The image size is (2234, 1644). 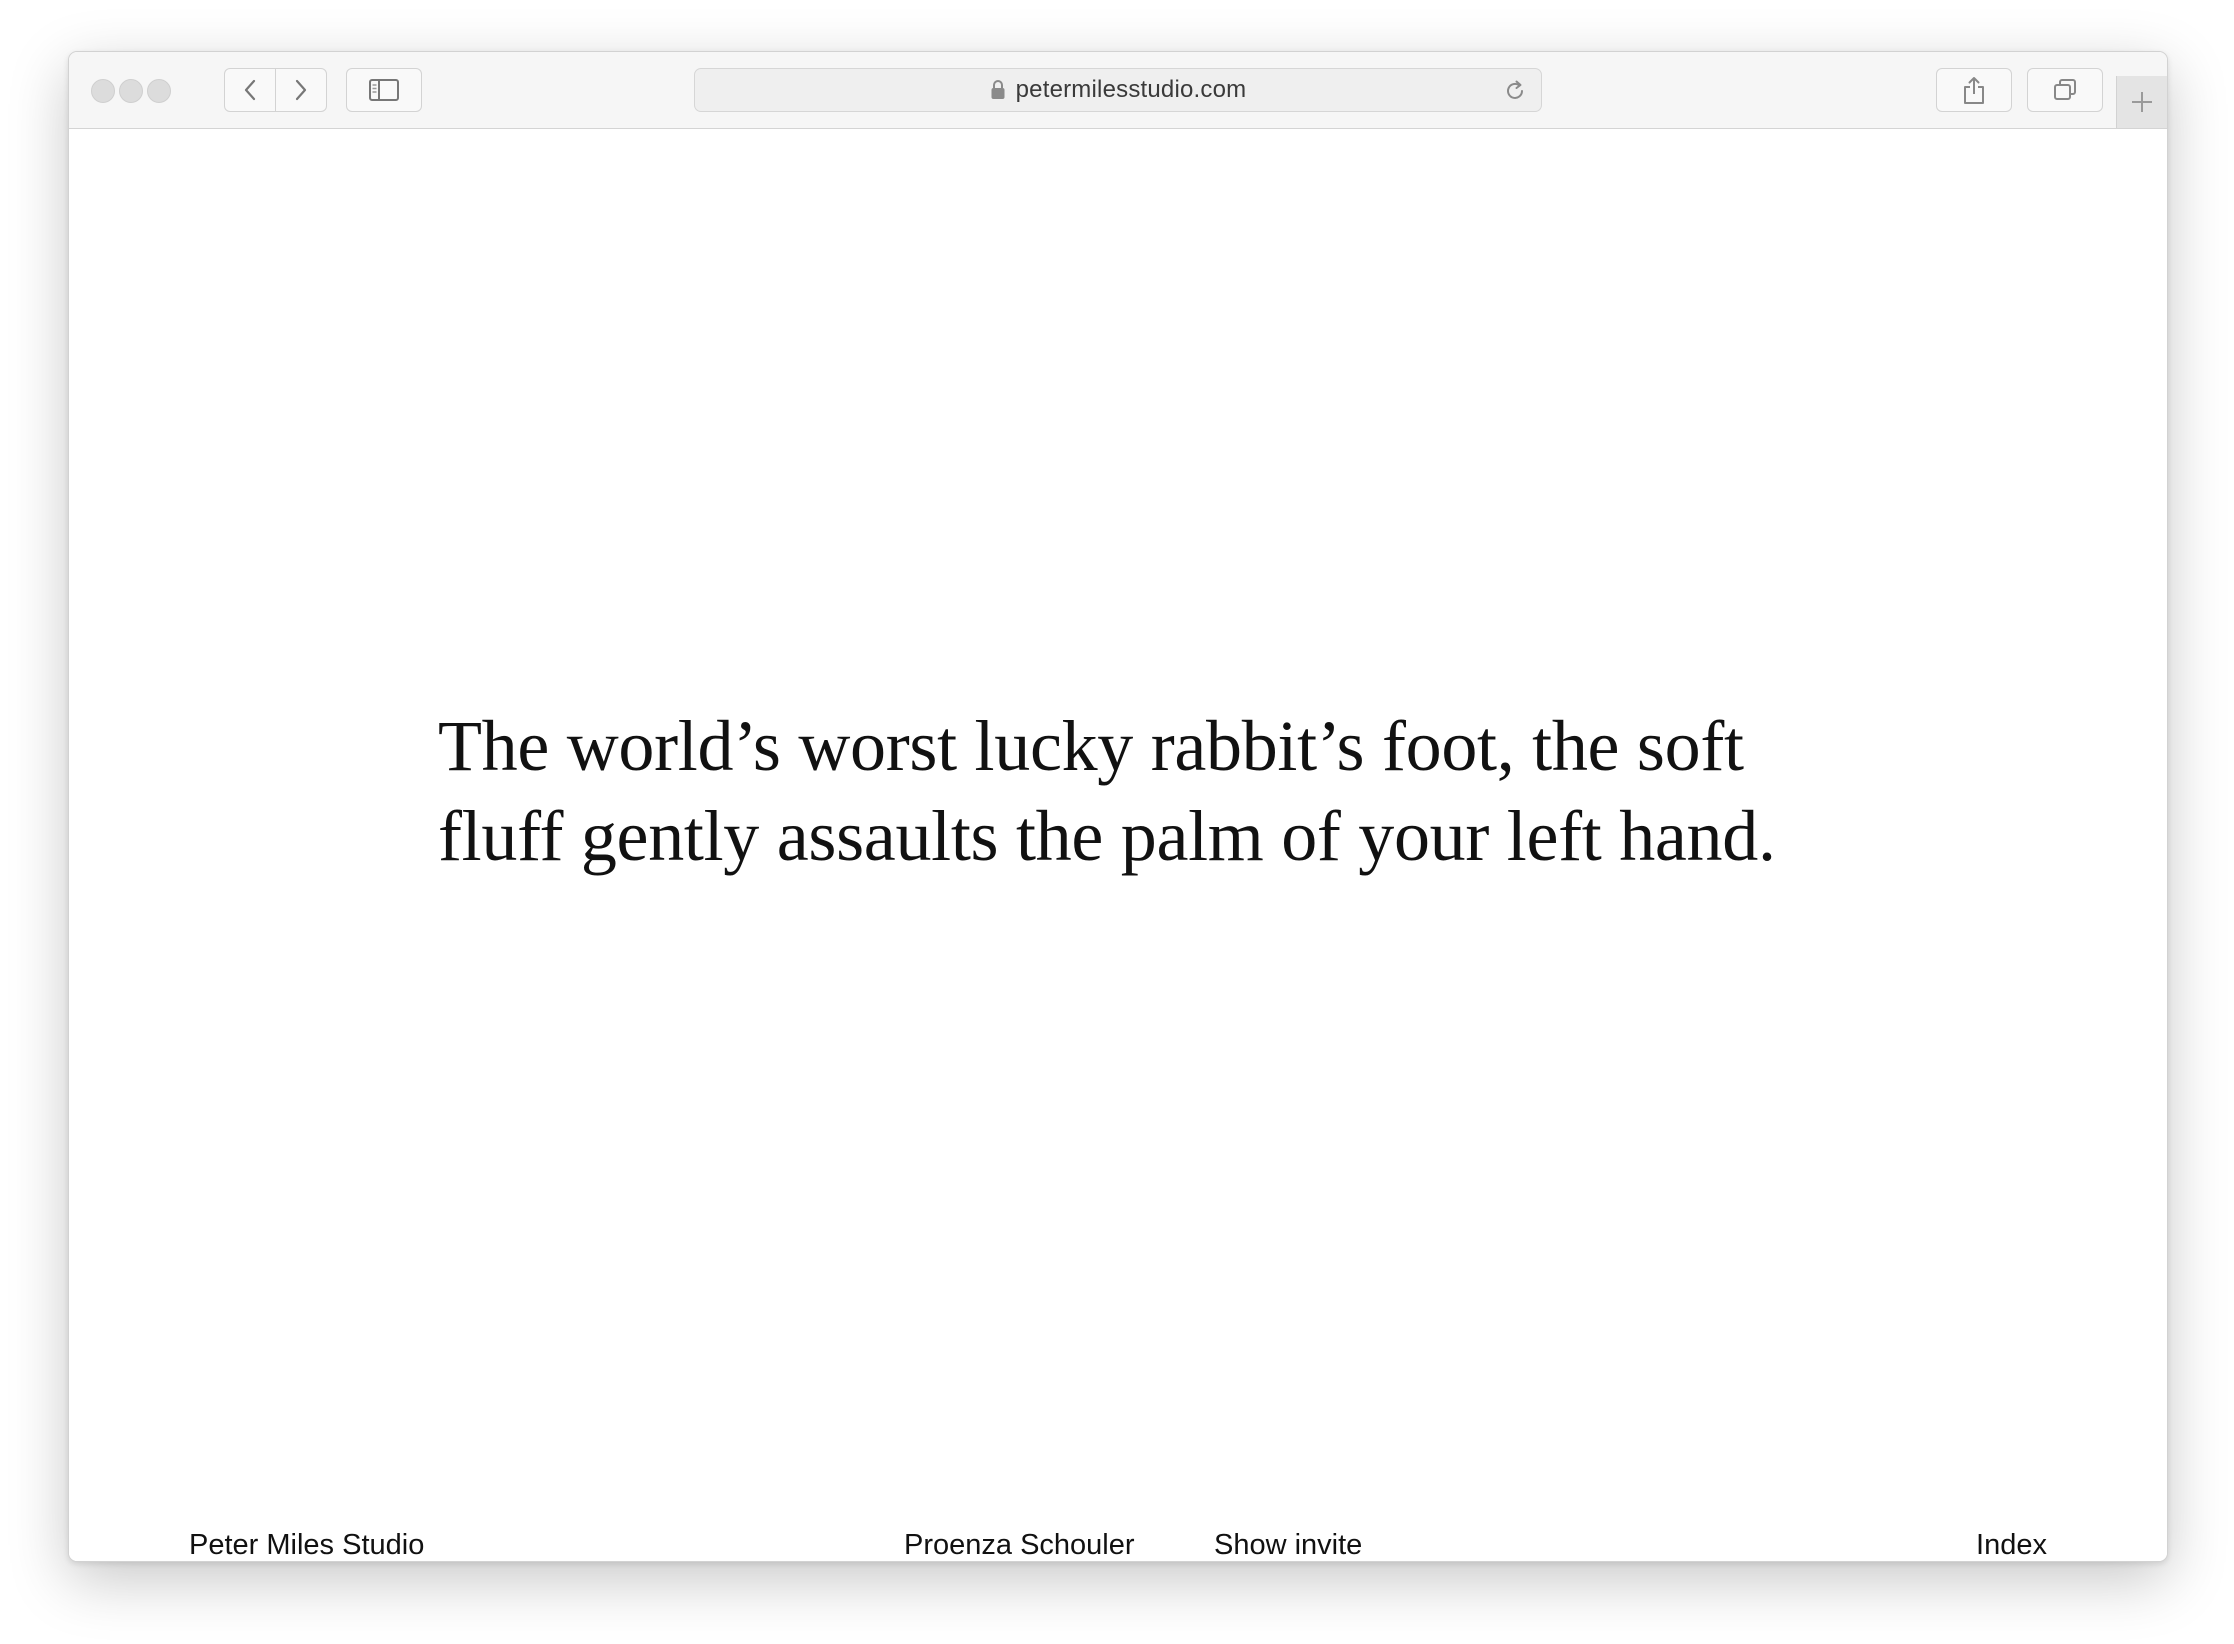 I want to click on plus-icon, so click(x=2142, y=102).